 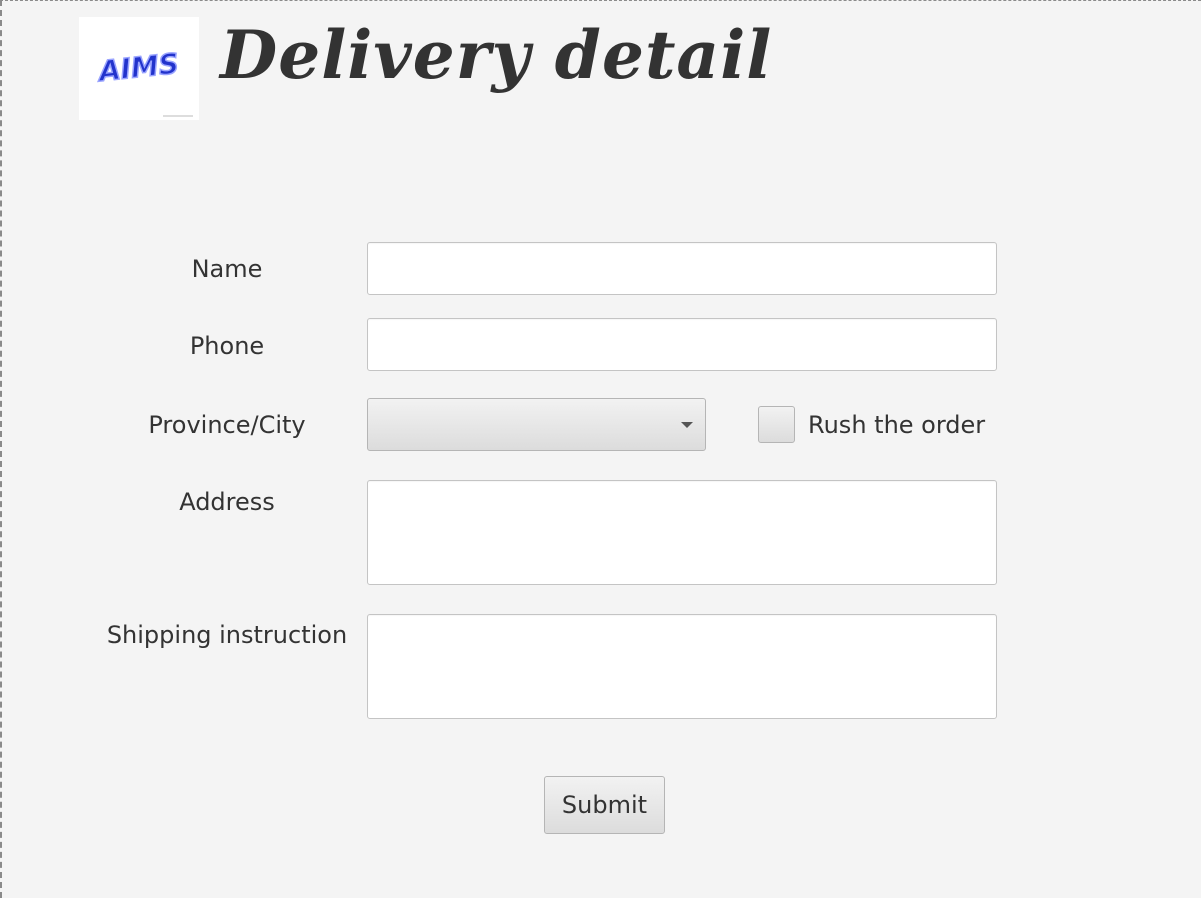 What do you see at coordinates (682, 344) in the screenshot?
I see `phone-input` at bounding box center [682, 344].